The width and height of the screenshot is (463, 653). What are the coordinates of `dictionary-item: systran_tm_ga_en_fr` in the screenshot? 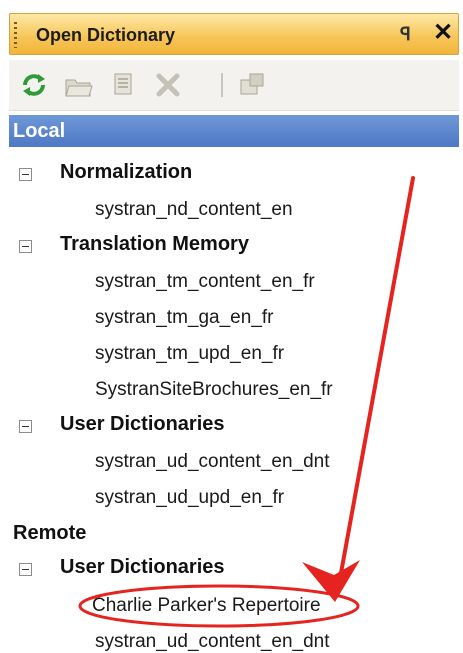 It's located at (184, 318).